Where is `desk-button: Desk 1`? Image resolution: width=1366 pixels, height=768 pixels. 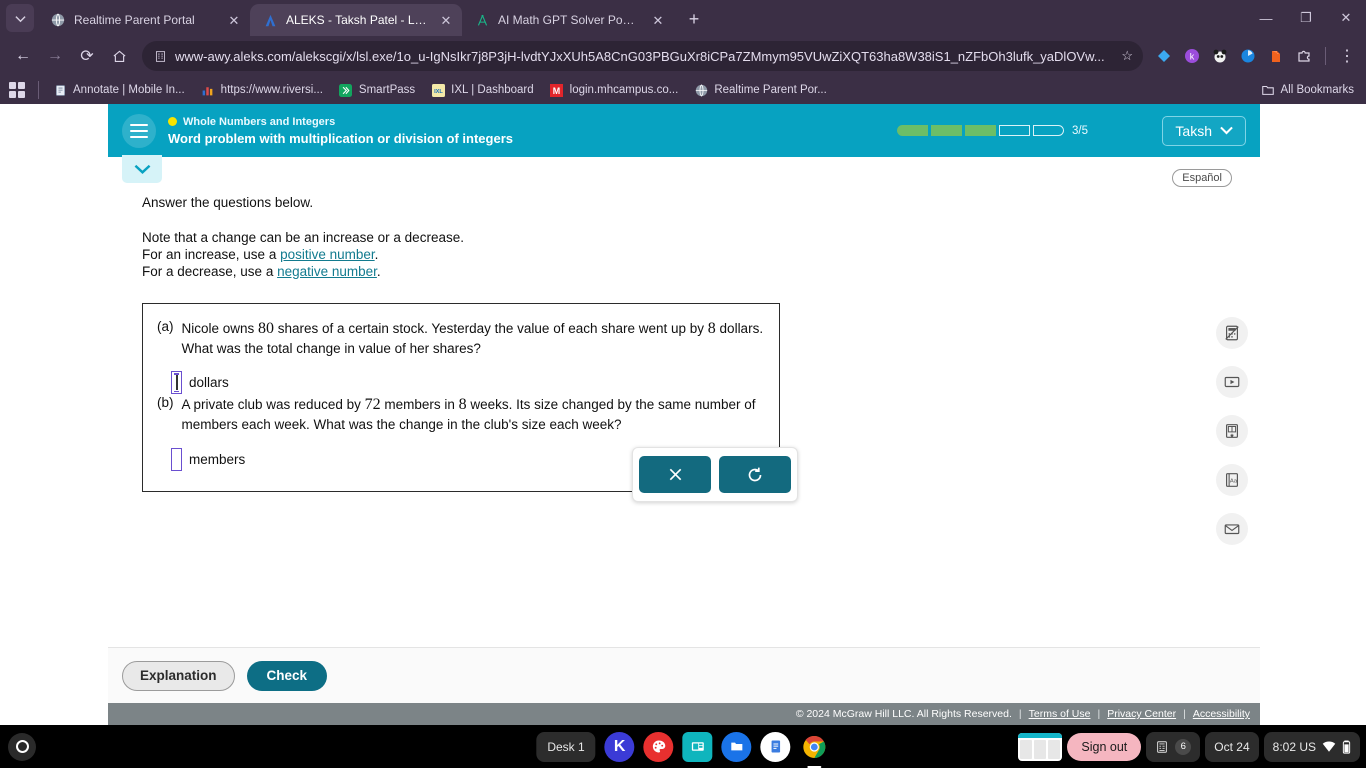 desk-button: Desk 1 is located at coordinates (566, 746).